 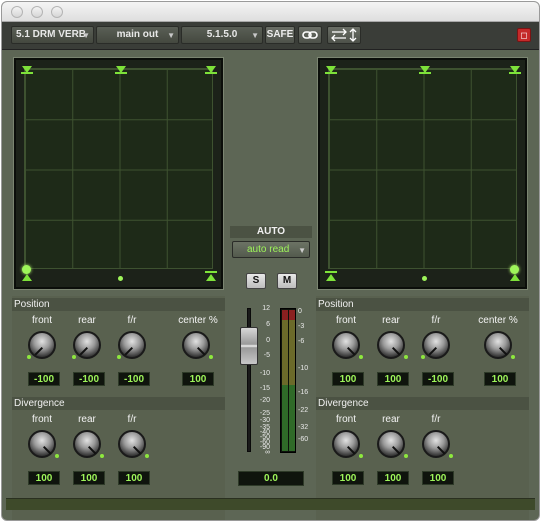 I want to click on divergence-header: Divergence, so click(x=118, y=403).